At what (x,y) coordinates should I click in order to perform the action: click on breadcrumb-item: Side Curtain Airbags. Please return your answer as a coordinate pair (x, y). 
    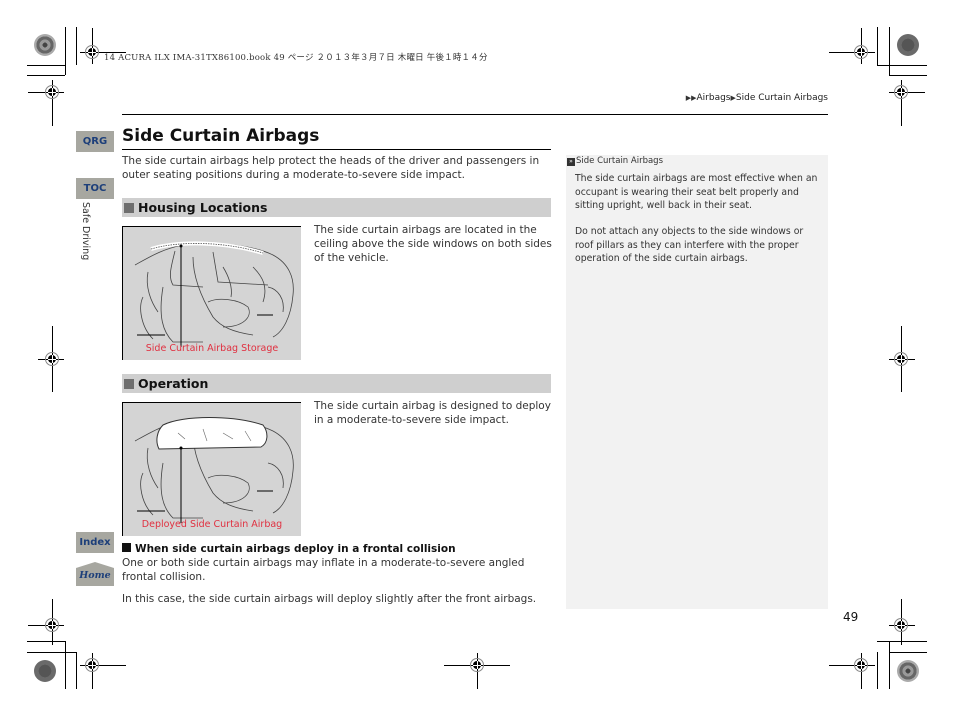
    Looking at the image, I should click on (782, 98).